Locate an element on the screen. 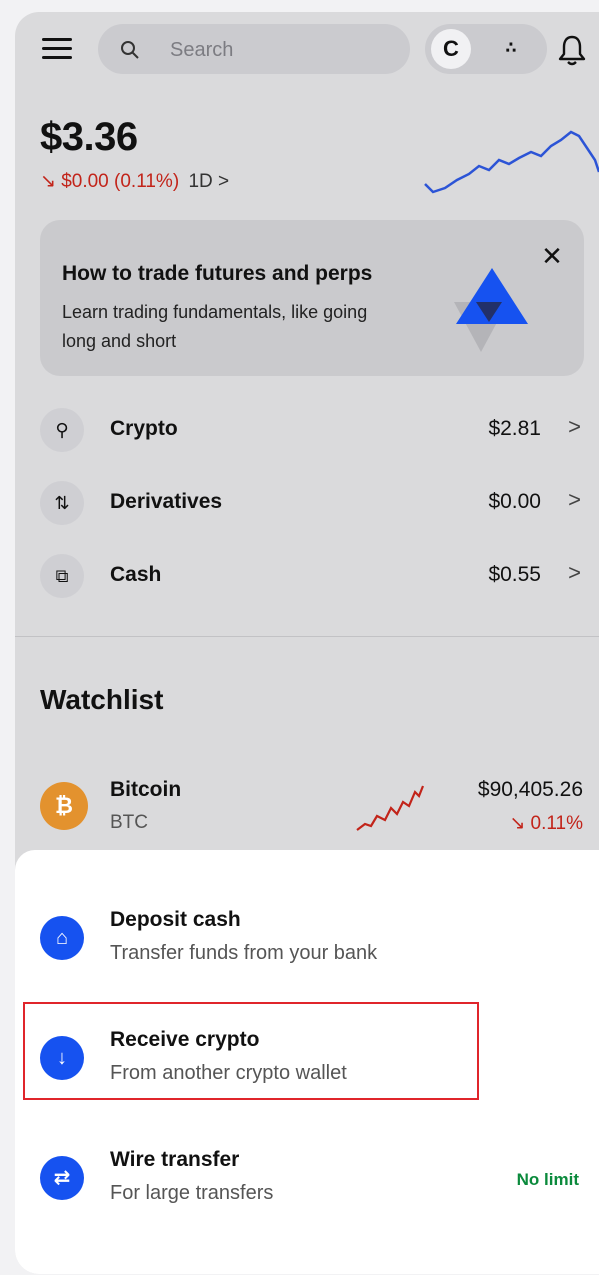 The height and width of the screenshot is (1275, 599). bank-icon: ⌂ is located at coordinates (62, 938).